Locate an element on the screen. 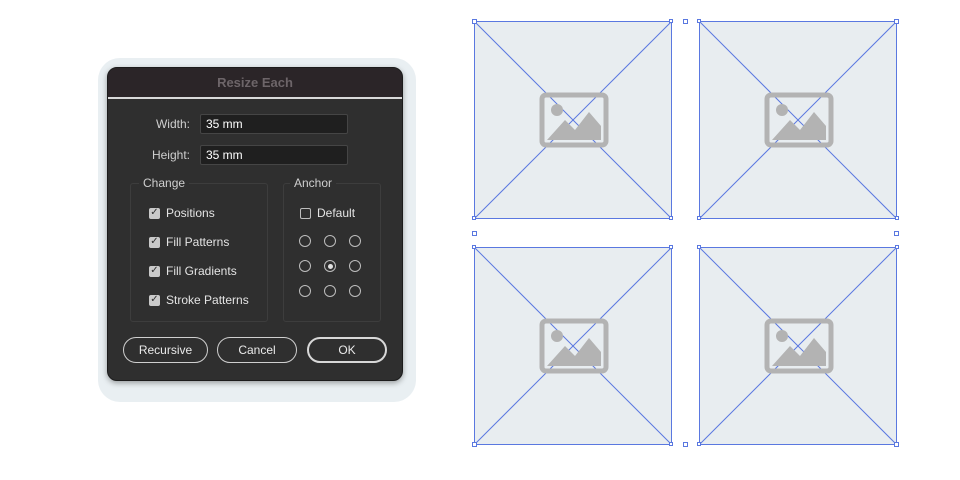  fill-gradients-checkbox: ✓ is located at coordinates (154, 271).